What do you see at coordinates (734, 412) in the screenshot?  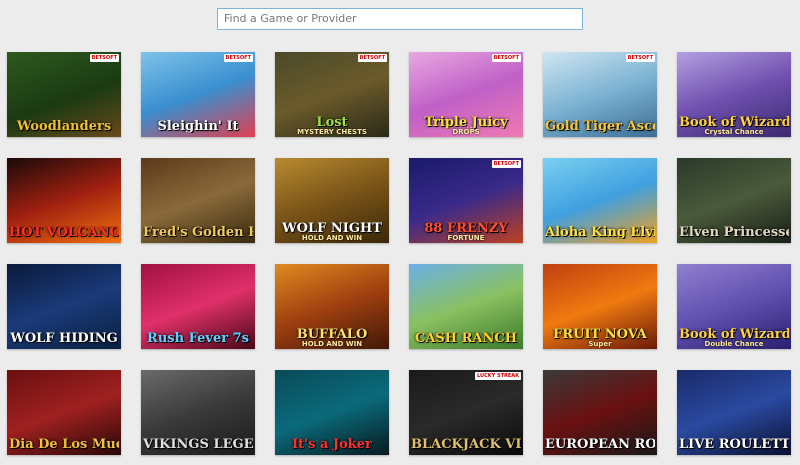 I see `game-tile: LIVE ROULETTE` at bounding box center [734, 412].